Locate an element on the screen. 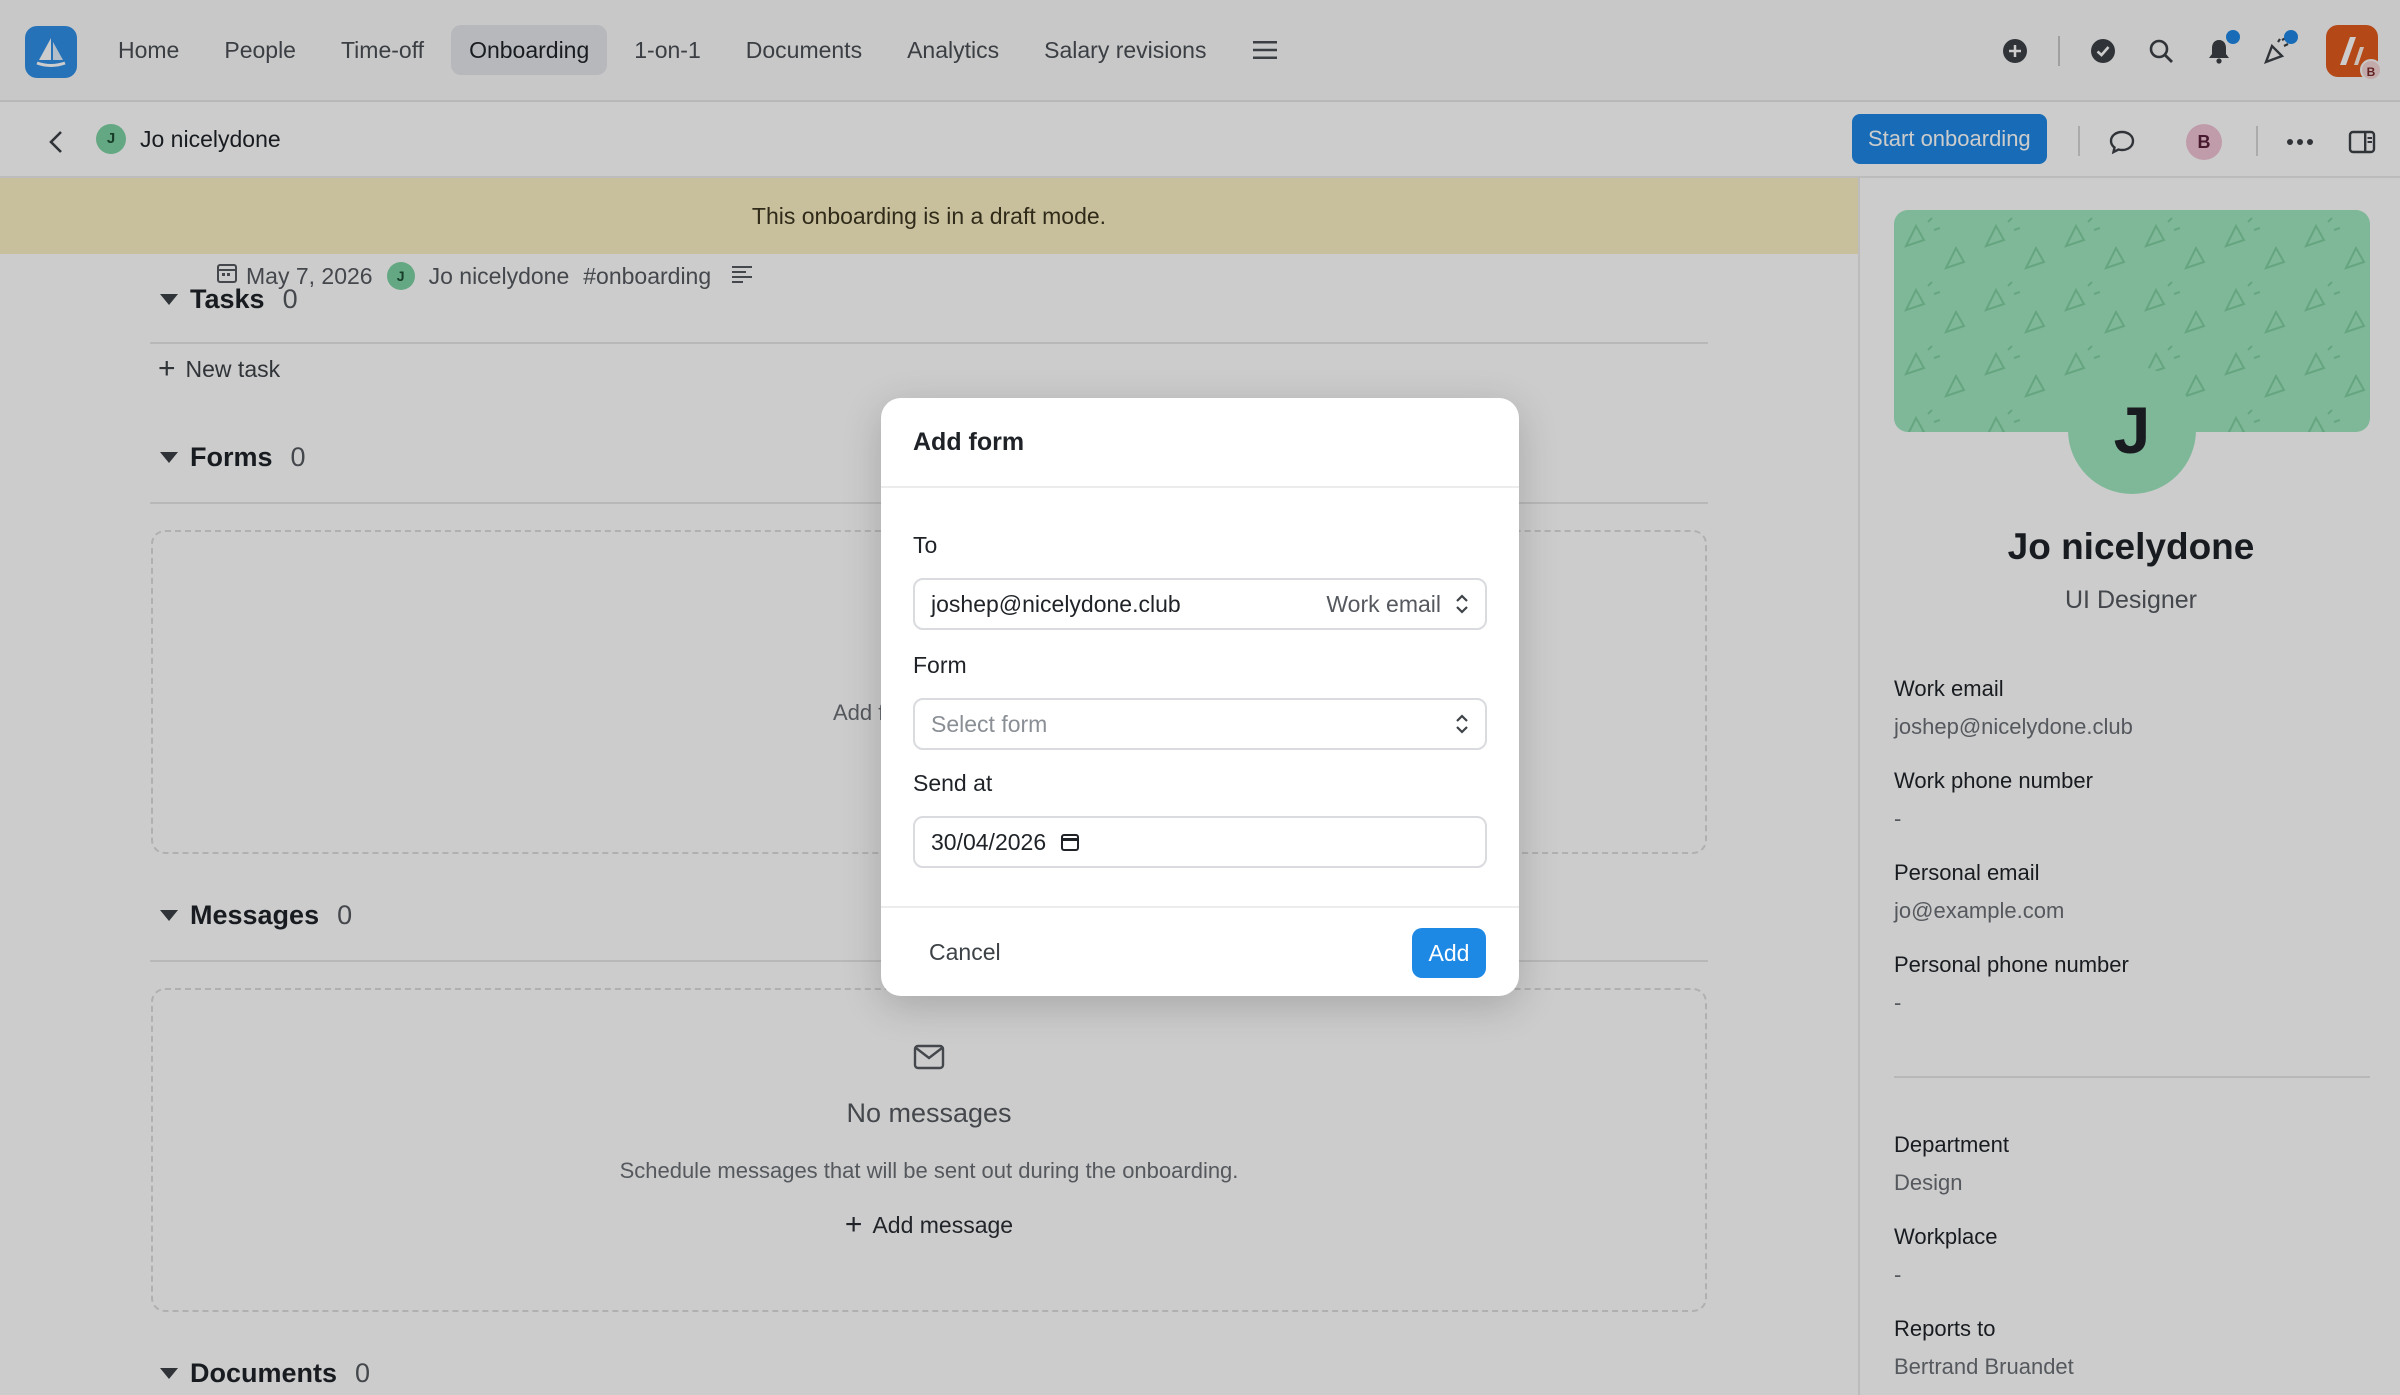 The image size is (2400, 1395). to-label: To is located at coordinates (925, 545).